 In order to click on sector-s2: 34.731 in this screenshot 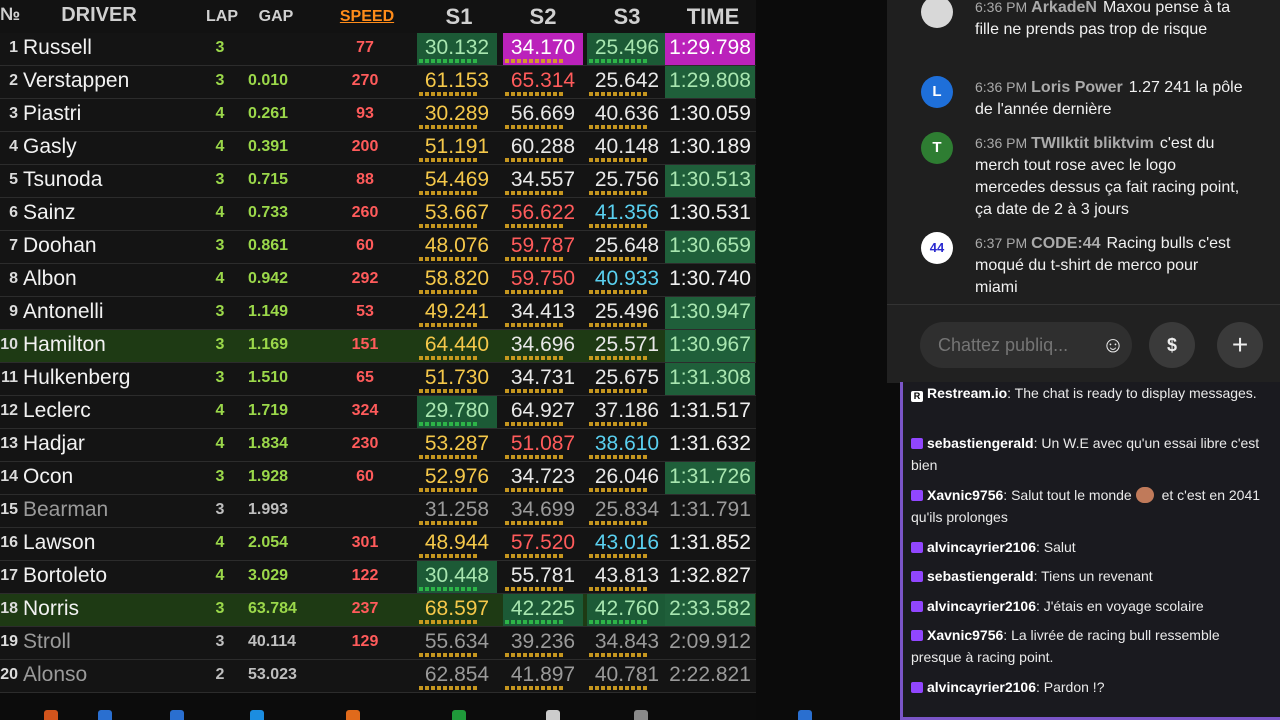, I will do `click(543, 379)`.